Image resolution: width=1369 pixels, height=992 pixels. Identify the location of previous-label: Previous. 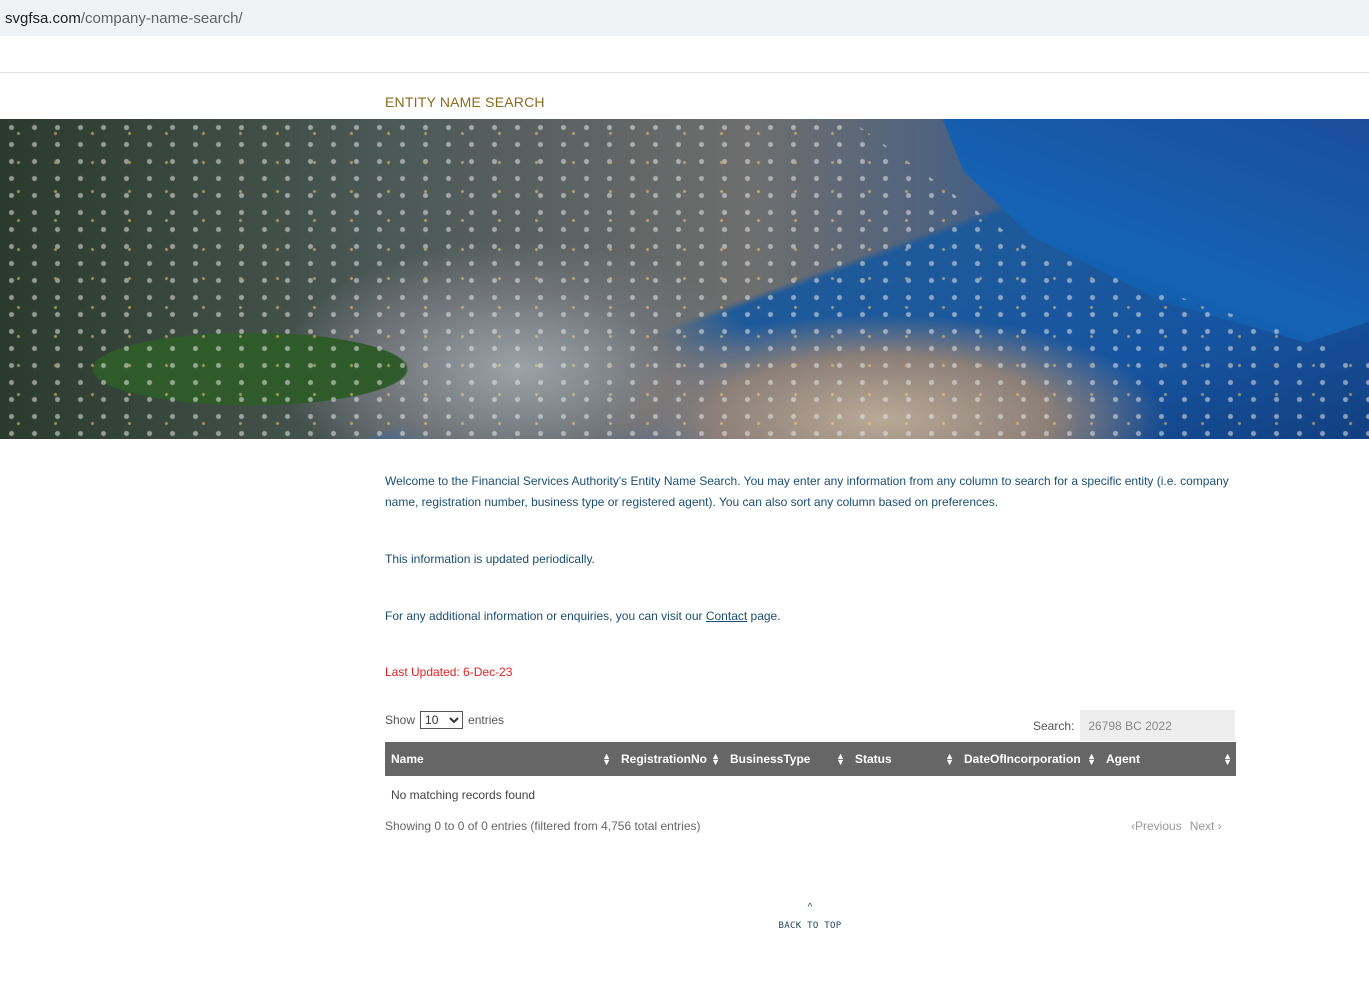
(1158, 826).